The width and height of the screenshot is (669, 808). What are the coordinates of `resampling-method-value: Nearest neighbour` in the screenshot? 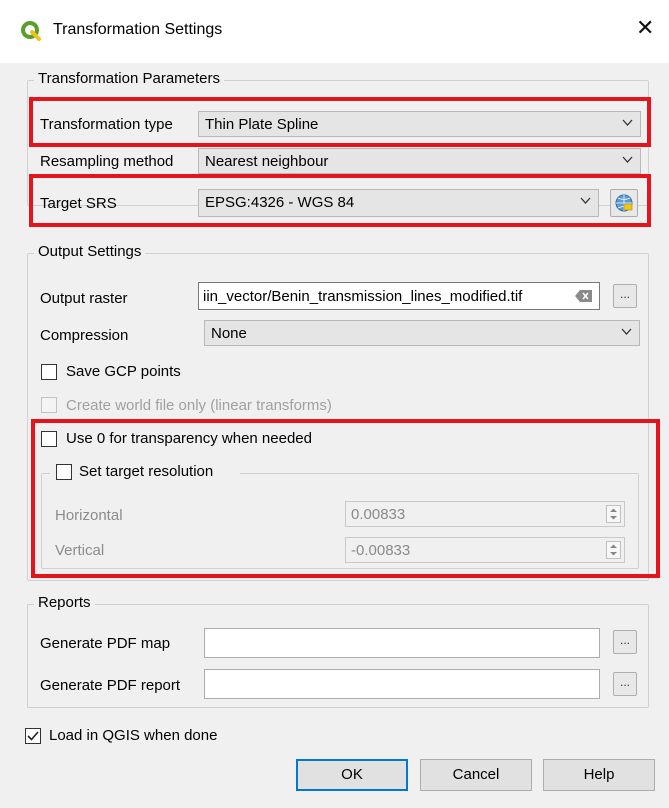 It's located at (267, 161).